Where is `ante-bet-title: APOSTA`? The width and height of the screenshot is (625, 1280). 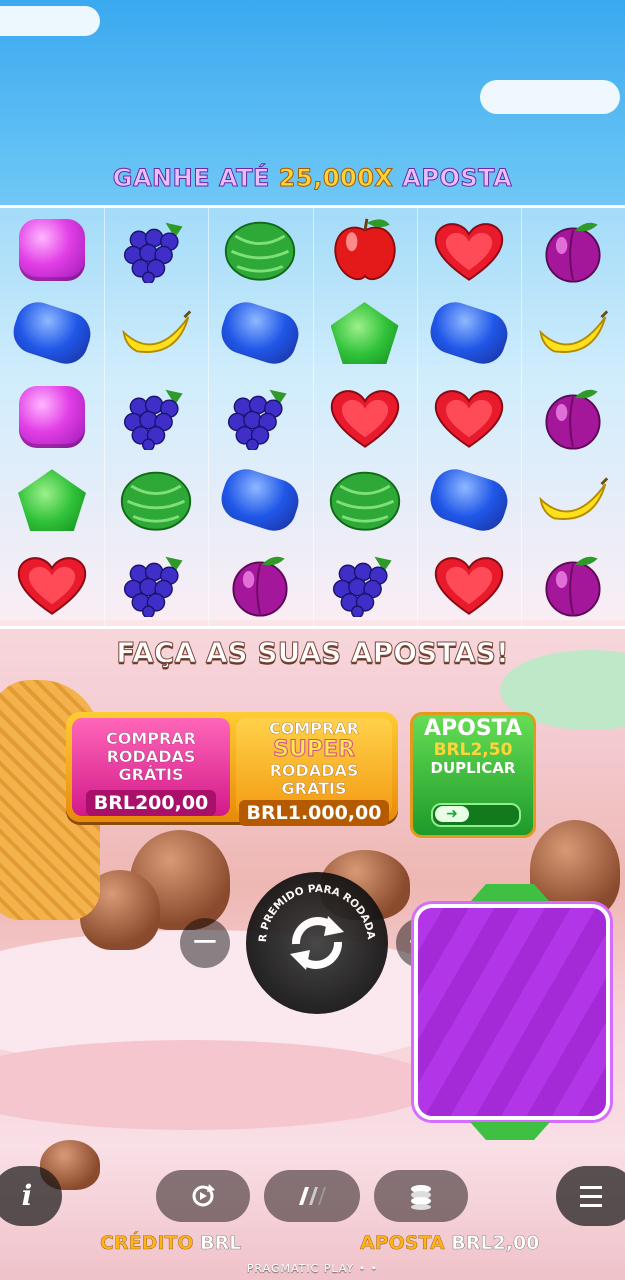
ante-bet-title: APOSTA is located at coordinates (473, 728).